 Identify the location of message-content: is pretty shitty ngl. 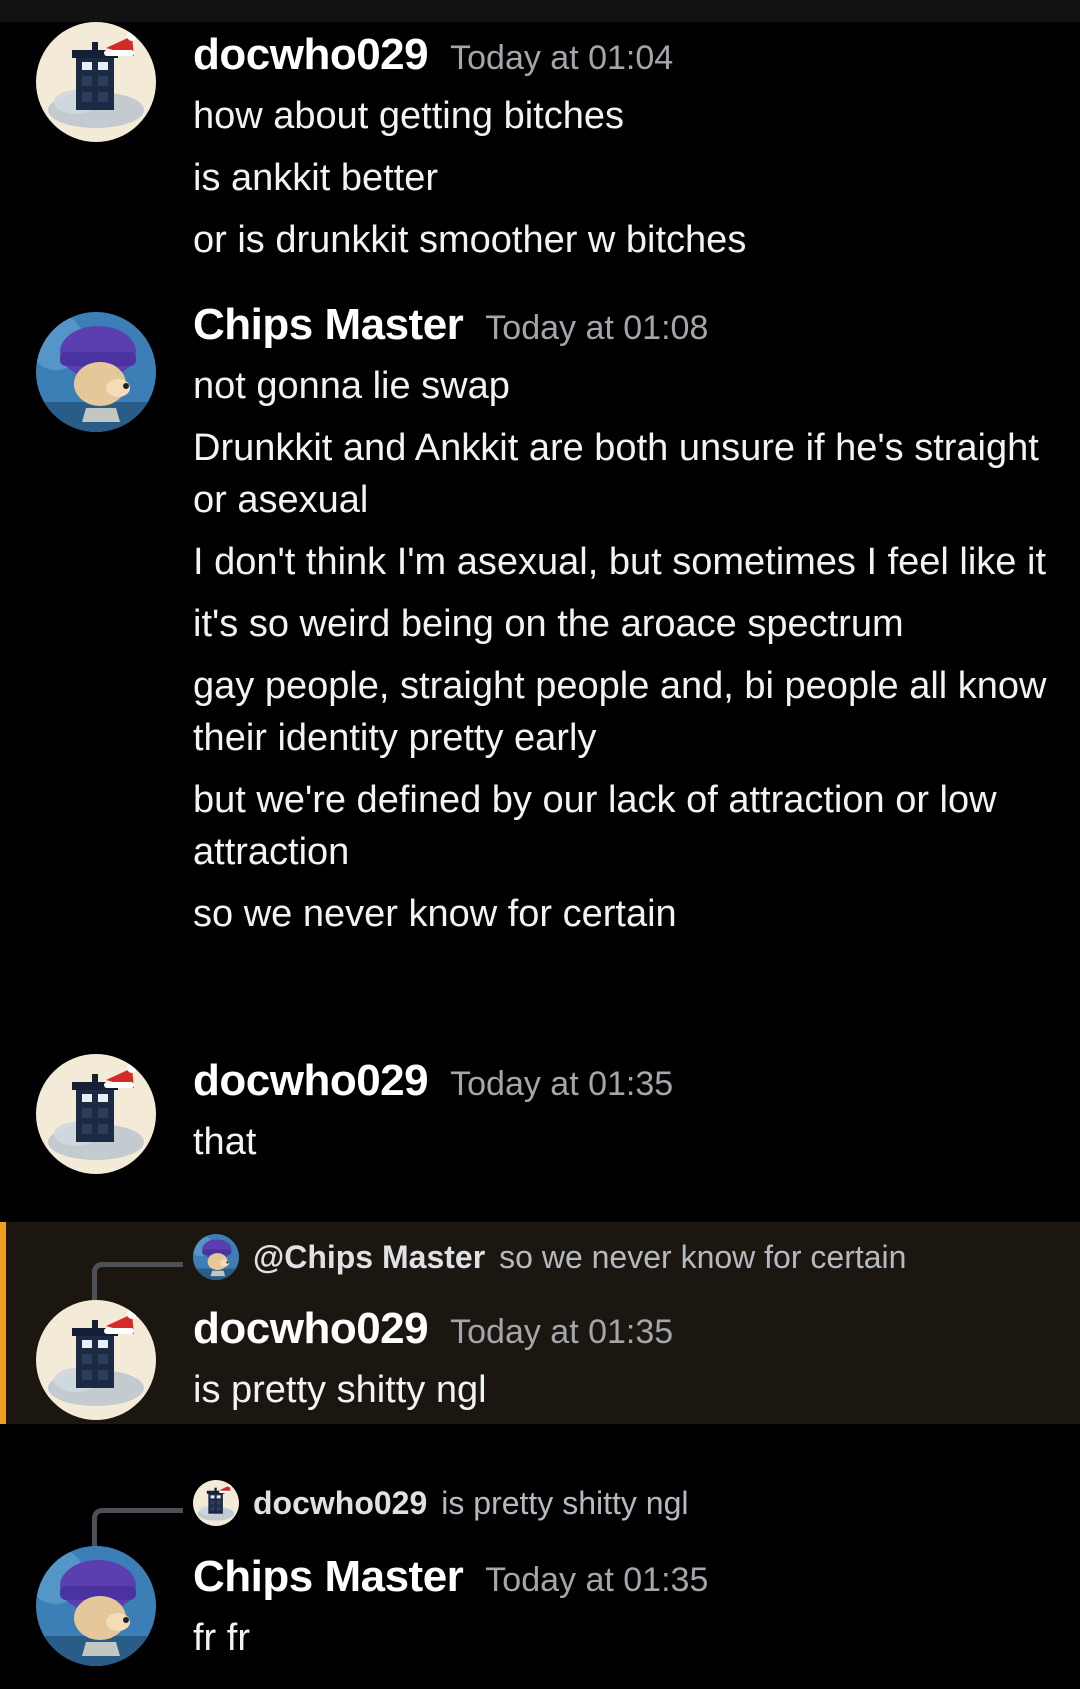
(623, 1395).